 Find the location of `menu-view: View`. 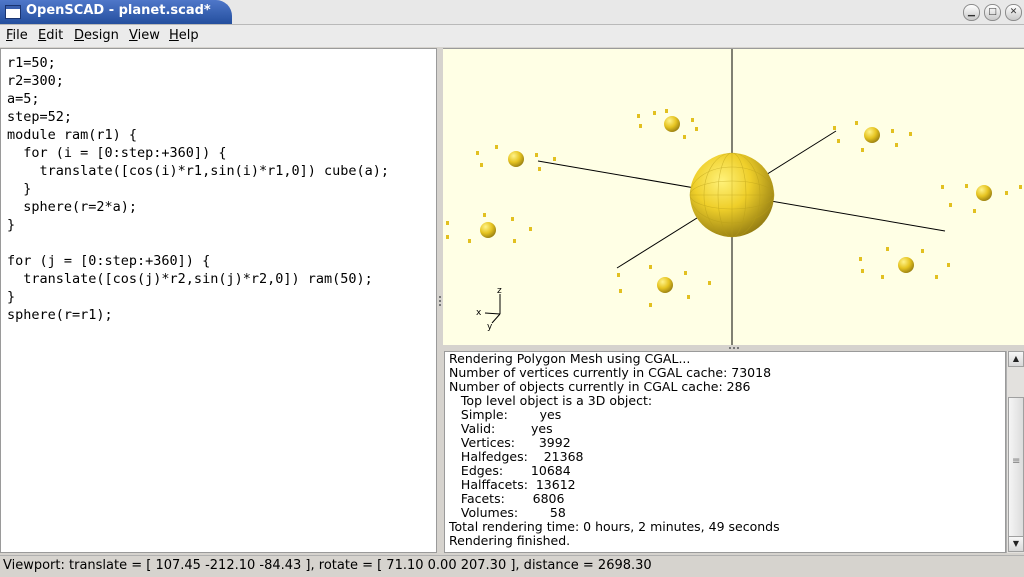

menu-view: View is located at coordinates (144, 35).